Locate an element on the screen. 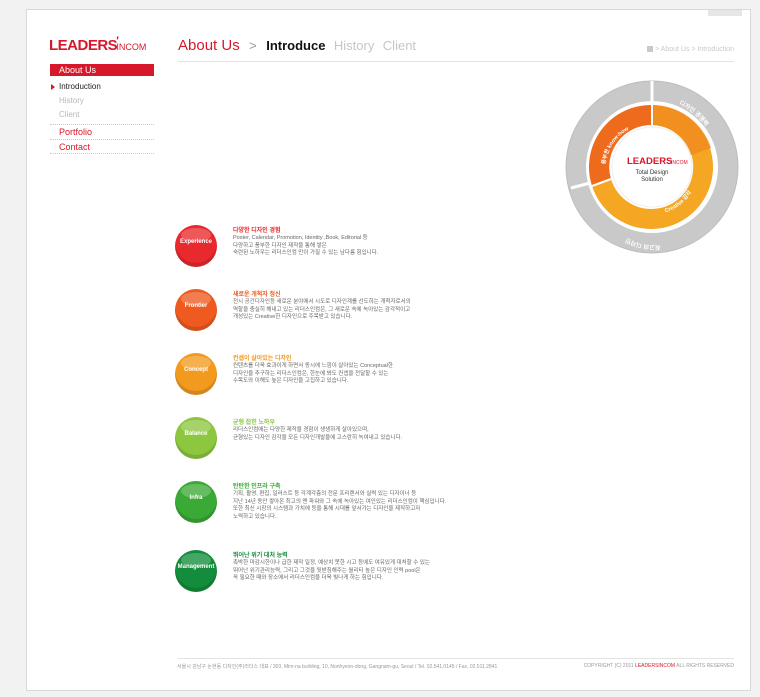  badge-label: Experience is located at coordinates (196, 242).